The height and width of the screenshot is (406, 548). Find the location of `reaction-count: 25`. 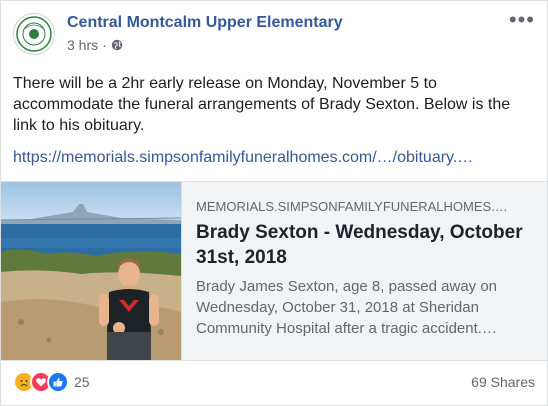

reaction-count: 25 is located at coordinates (82, 382).